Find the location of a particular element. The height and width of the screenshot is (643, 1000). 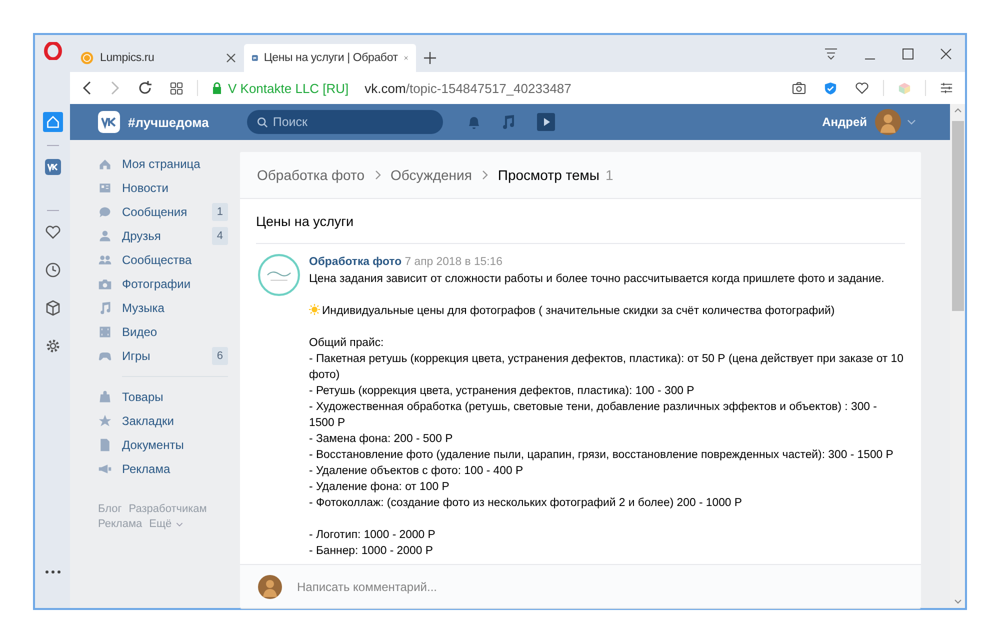

sun-icon is located at coordinates (314, 309).